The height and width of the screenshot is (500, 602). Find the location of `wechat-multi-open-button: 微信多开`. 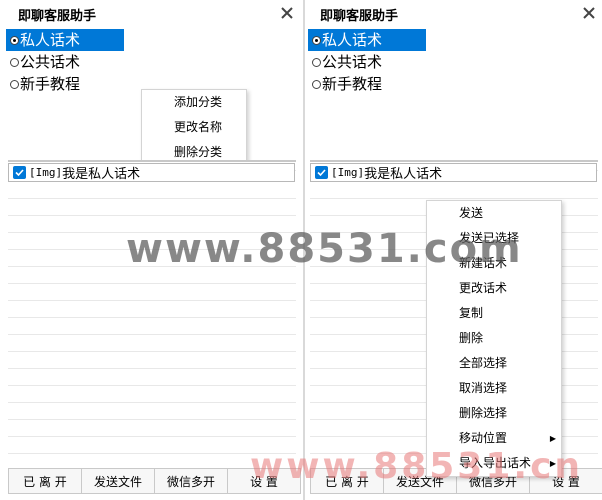

wechat-multi-open-button: 微信多开 is located at coordinates (191, 481).